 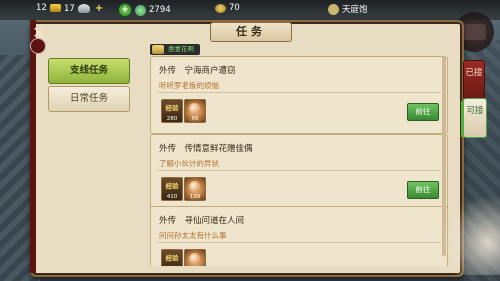 I want to click on add-silver-button: +, so click(x=99, y=8).